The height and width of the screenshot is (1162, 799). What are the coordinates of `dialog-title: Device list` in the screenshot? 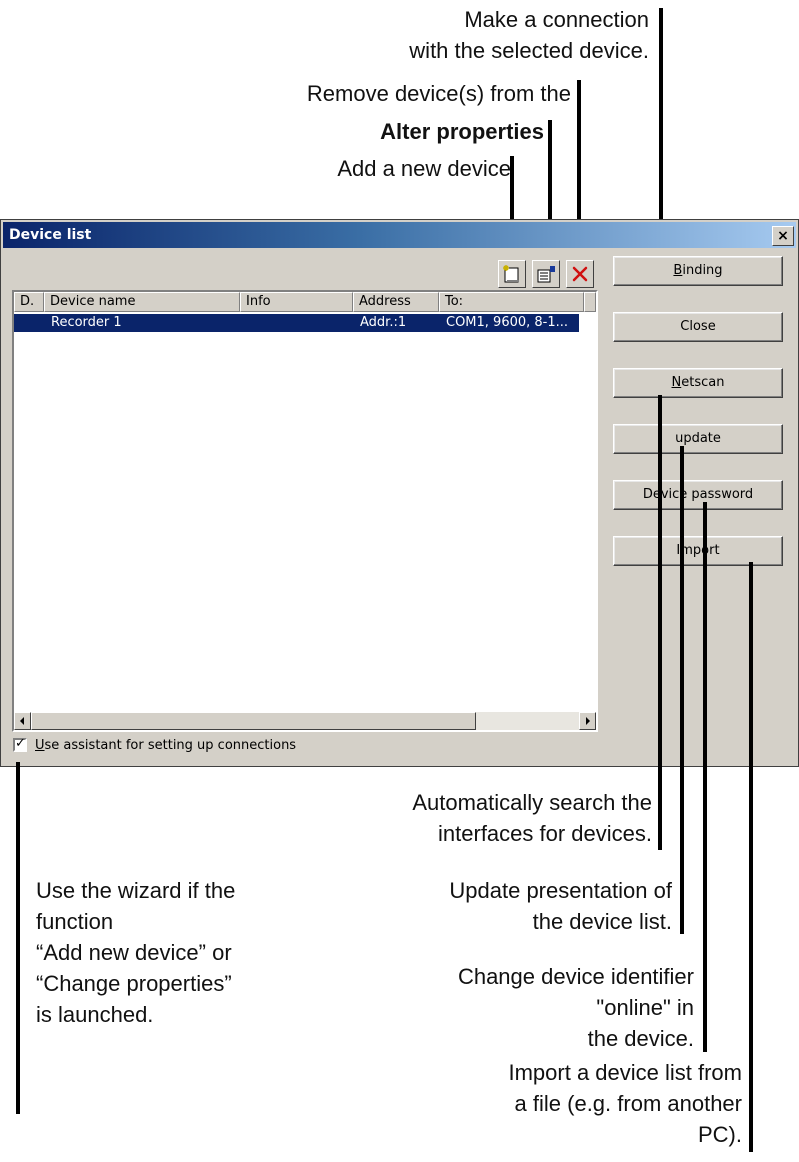 It's located at (50, 235).